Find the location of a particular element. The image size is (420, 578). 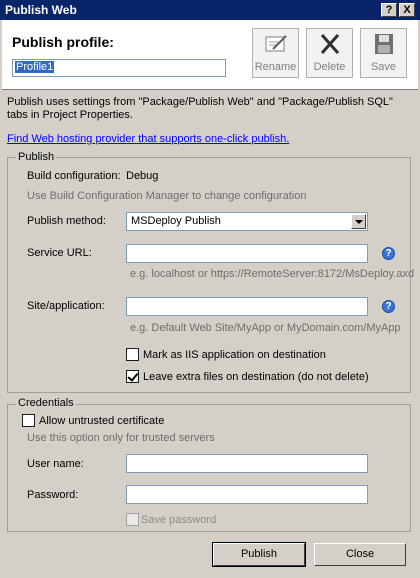

help-title-button: ? is located at coordinates (389, 10).